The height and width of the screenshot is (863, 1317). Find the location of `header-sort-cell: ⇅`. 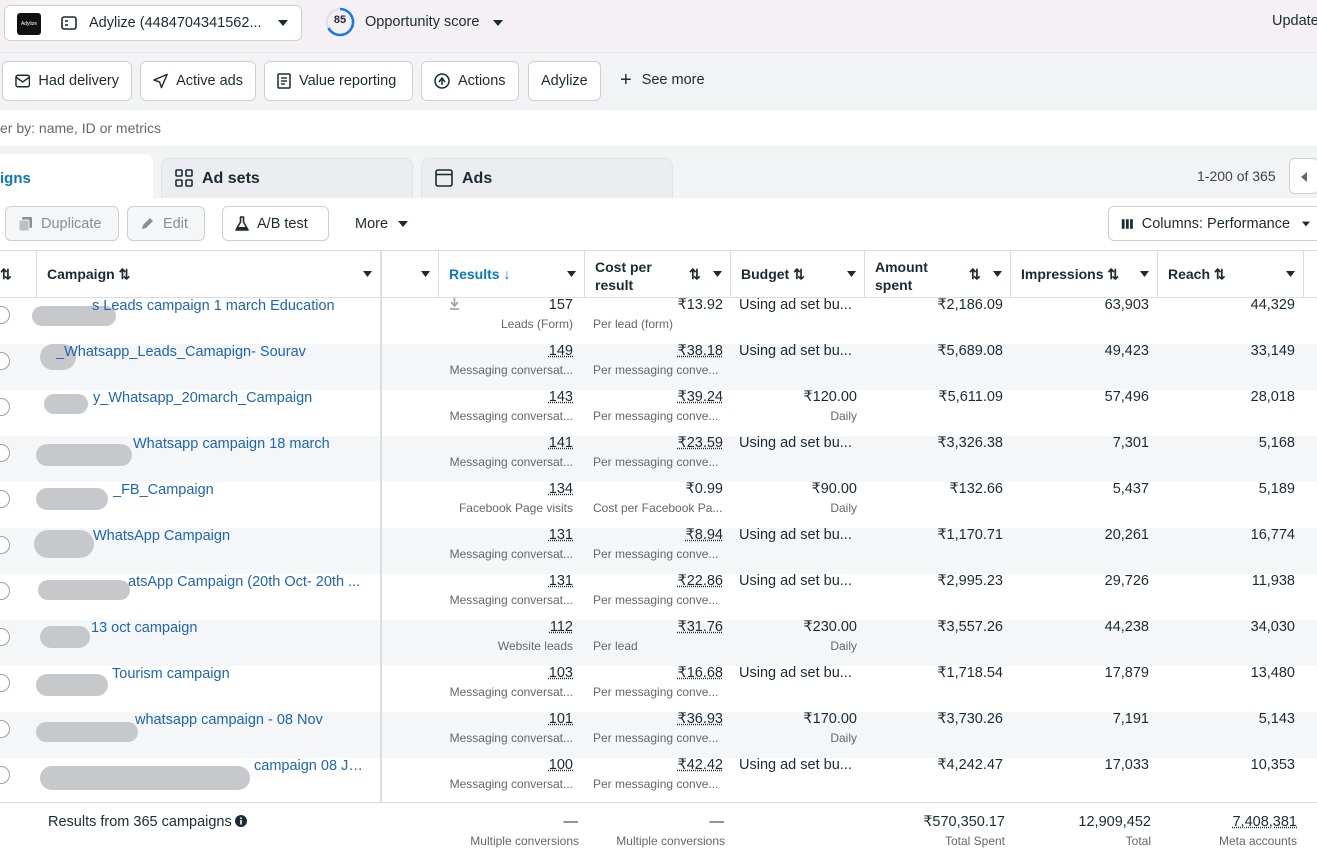

header-sort-cell: ⇅ is located at coordinates (18, 274).